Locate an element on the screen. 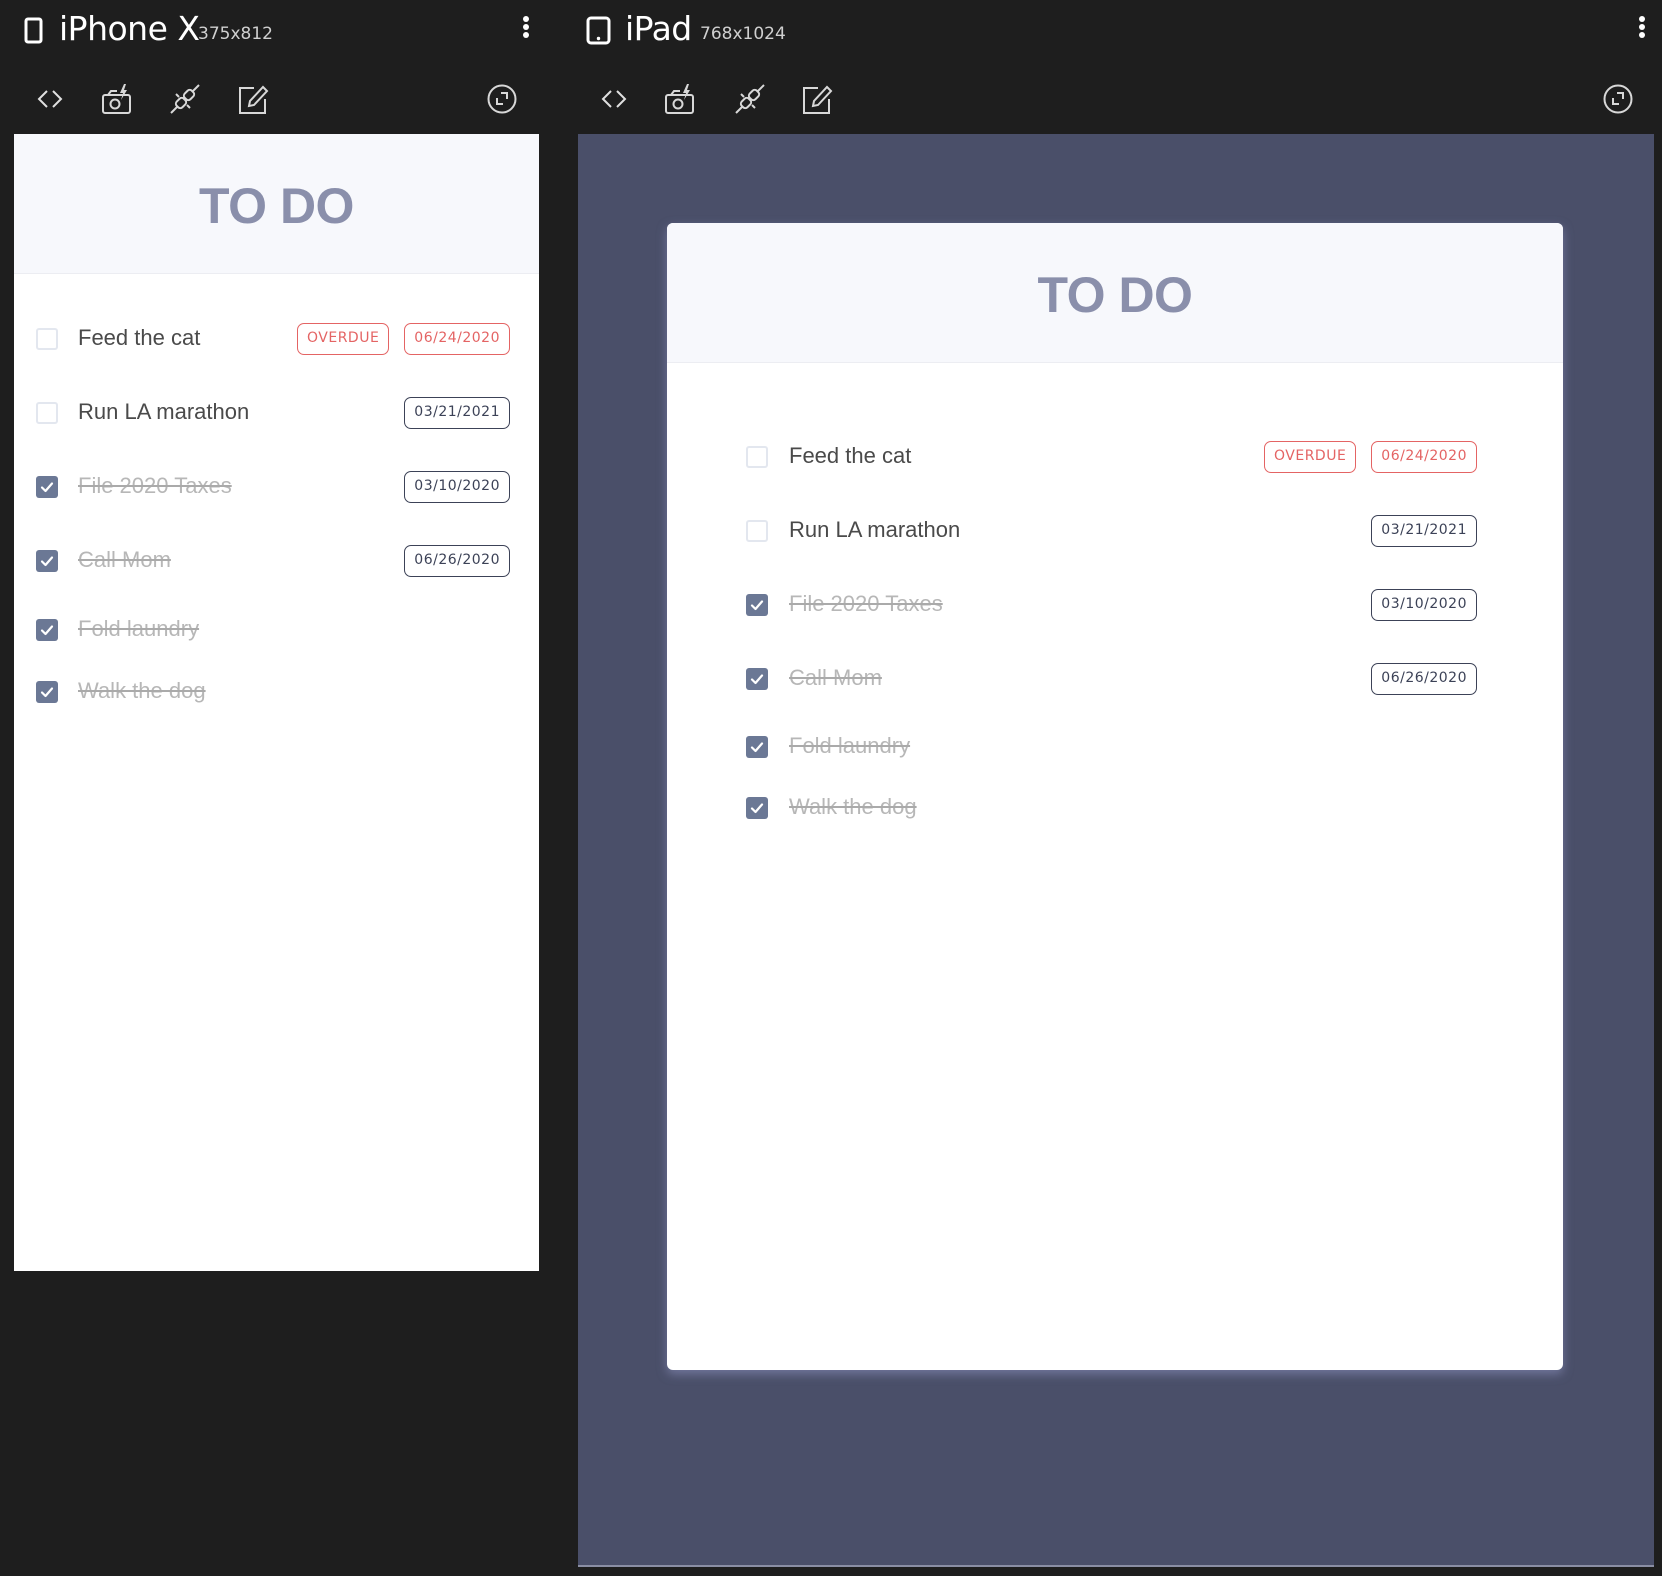 Image resolution: width=1662 pixels, height=1576 pixels. device-header-iphone: iPhone X 375x812 is located at coordinates (280, 33).